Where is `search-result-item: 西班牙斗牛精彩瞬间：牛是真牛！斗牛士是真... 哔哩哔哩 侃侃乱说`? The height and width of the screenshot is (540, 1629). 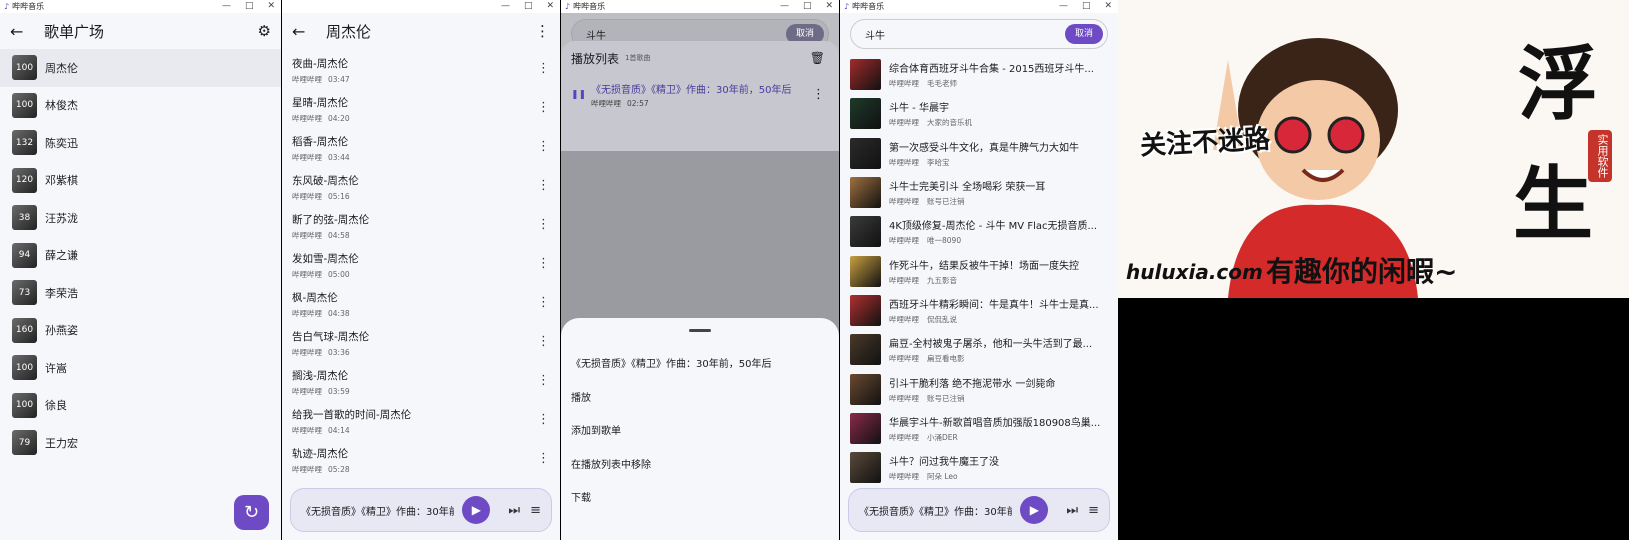 search-result-item: 西班牙斗牛精彩瞬间：牛是真牛！斗牛士是真... 哔哩哔哩 侃侃乱说 is located at coordinates (979, 310).